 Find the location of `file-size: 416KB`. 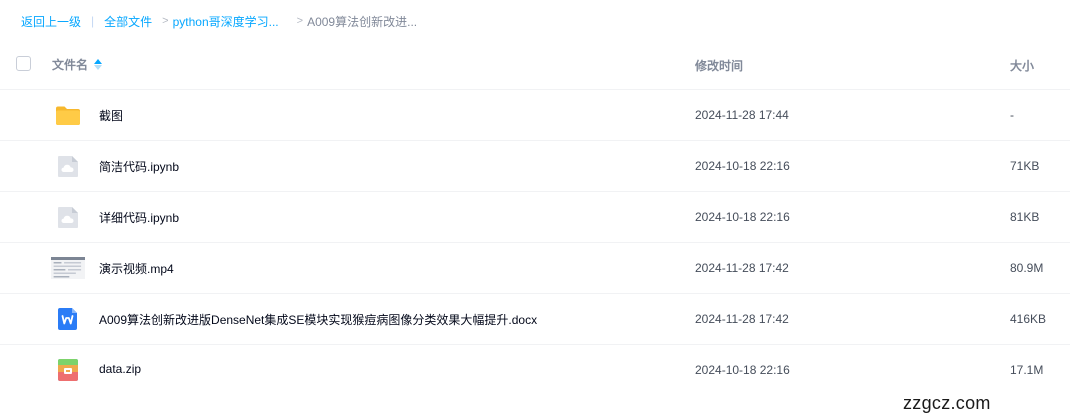

file-size: 416KB is located at coordinates (1028, 319).